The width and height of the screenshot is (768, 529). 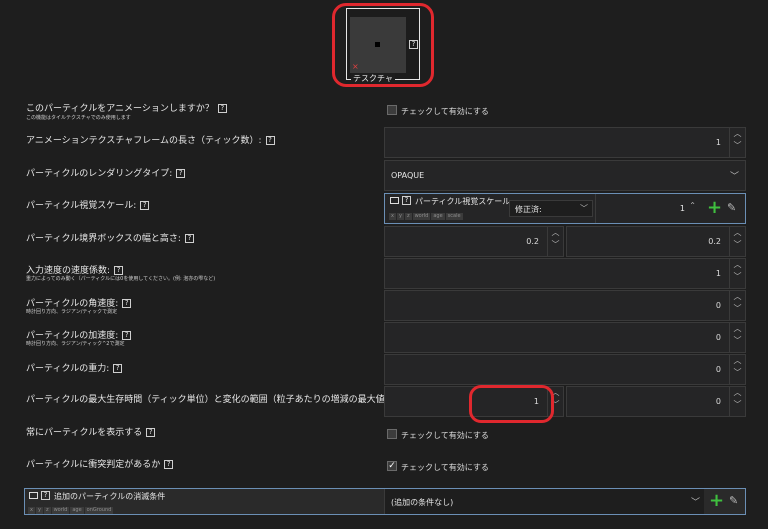 I want to click on frame-length-value: 1, so click(x=718, y=142).